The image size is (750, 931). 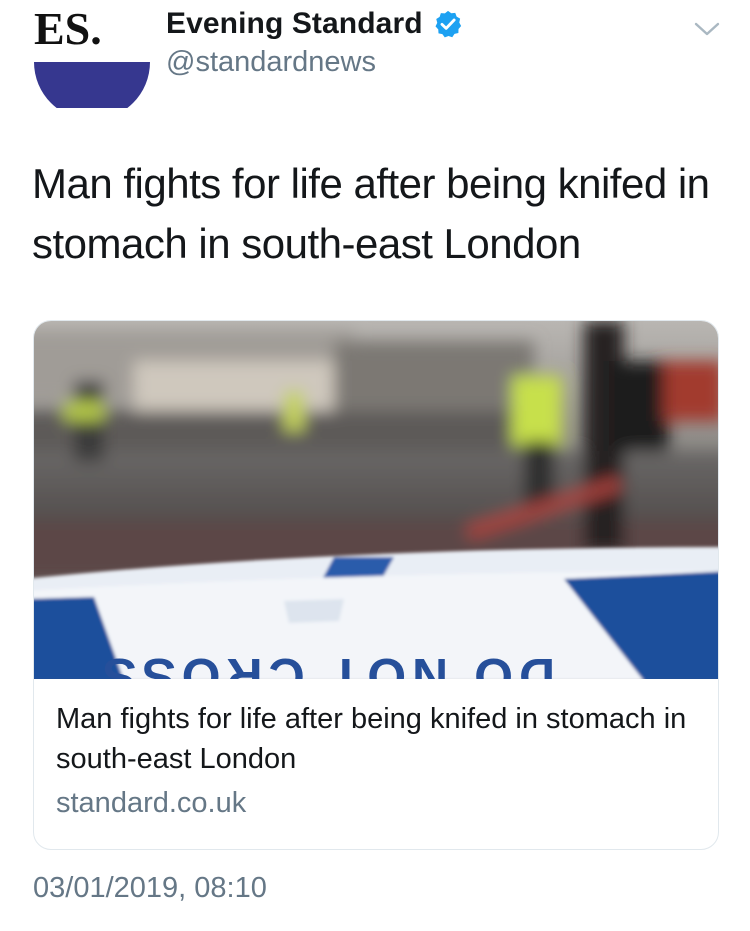 I want to click on avatar-logo-text: ES., so click(x=68, y=28).